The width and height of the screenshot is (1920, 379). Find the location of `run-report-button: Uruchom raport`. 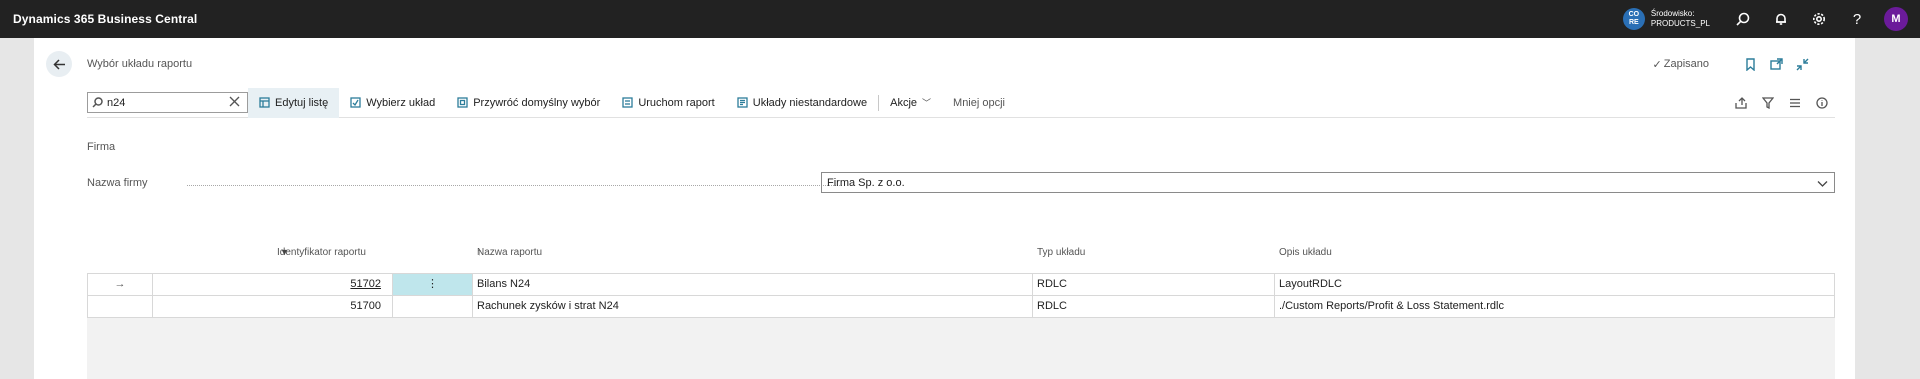

run-report-button: Uruchom raport is located at coordinates (668, 103).